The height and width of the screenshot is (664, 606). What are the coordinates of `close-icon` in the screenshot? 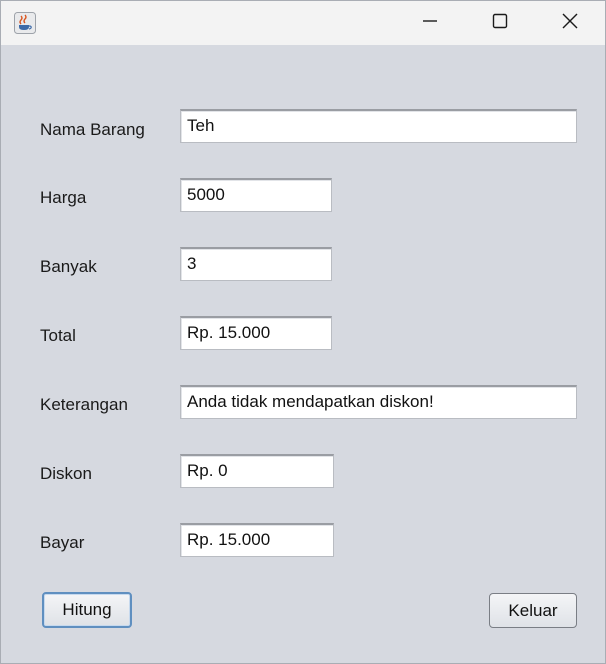 It's located at (570, 23).